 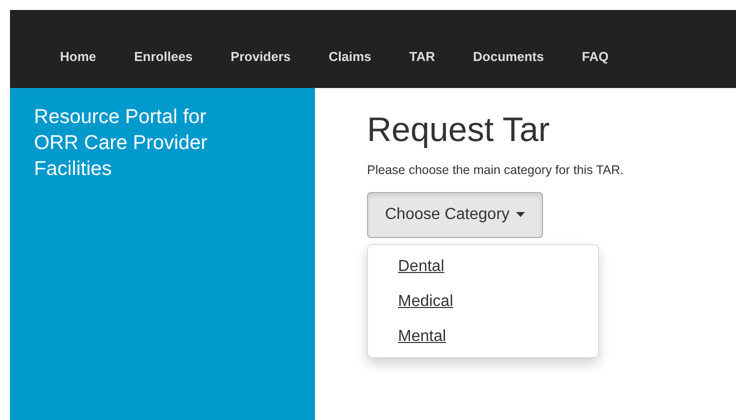 What do you see at coordinates (459, 130) in the screenshot?
I see `page-heading: Request Tar` at bounding box center [459, 130].